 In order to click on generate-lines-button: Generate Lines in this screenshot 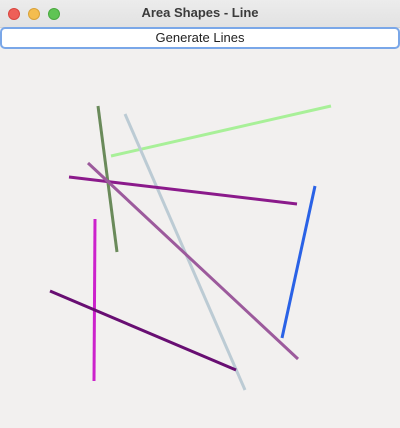, I will do `click(200, 38)`.